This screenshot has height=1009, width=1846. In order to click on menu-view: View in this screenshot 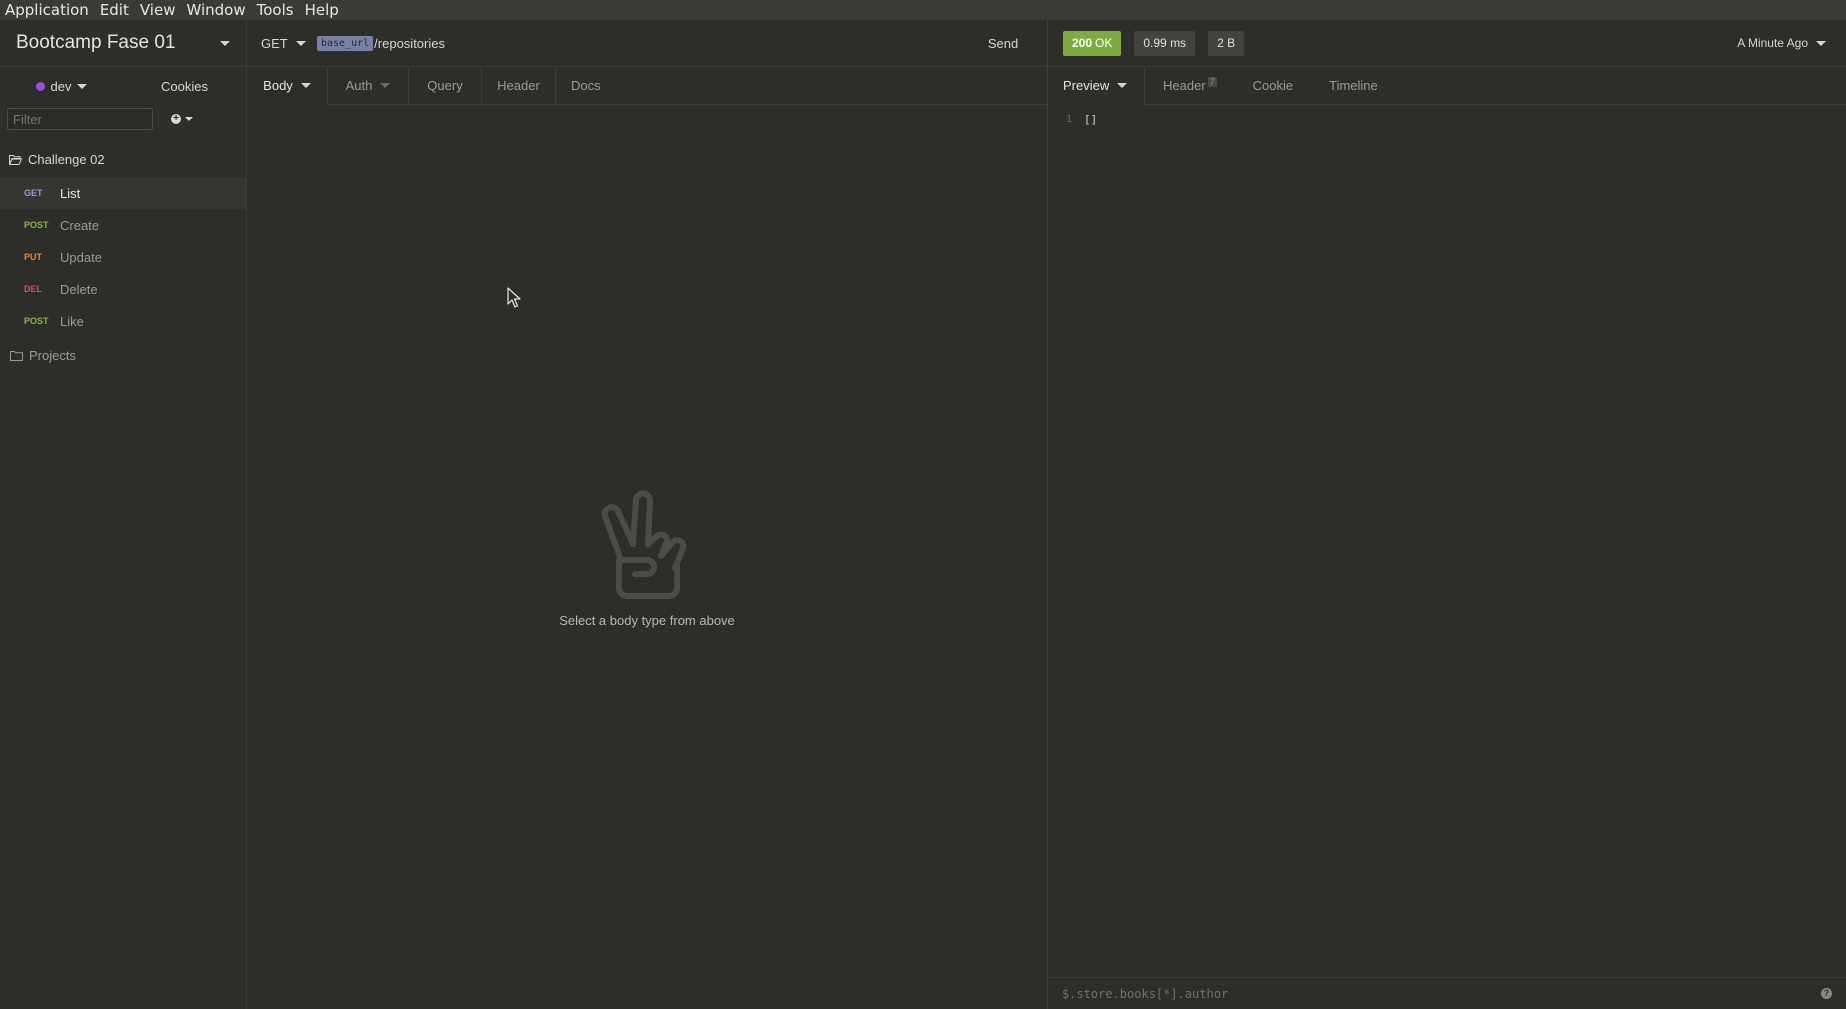, I will do `click(158, 10)`.